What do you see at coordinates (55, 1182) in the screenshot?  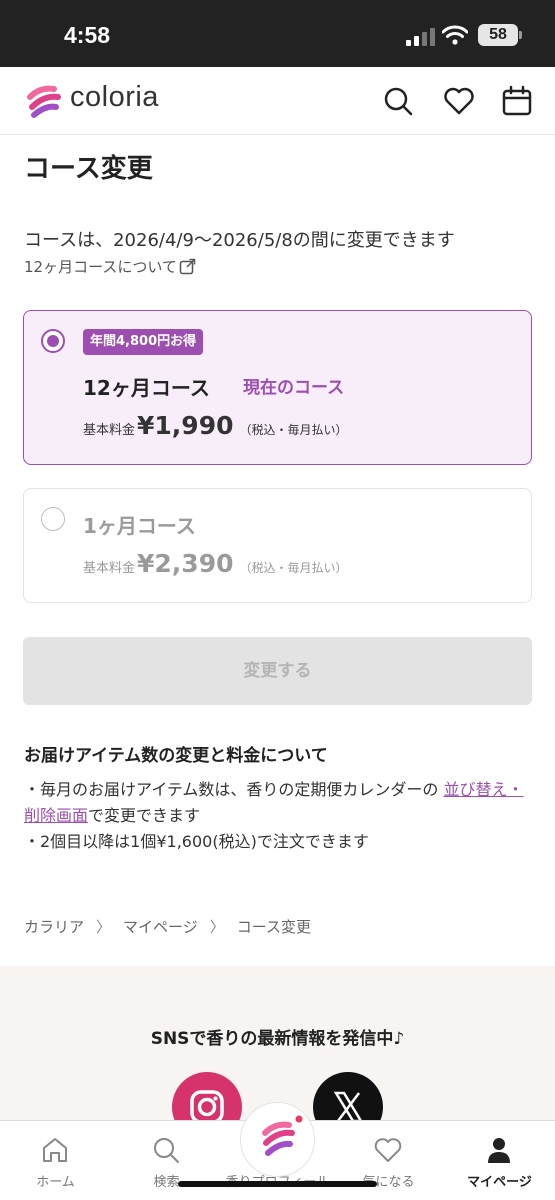 I see `tab-label: ホーム` at bounding box center [55, 1182].